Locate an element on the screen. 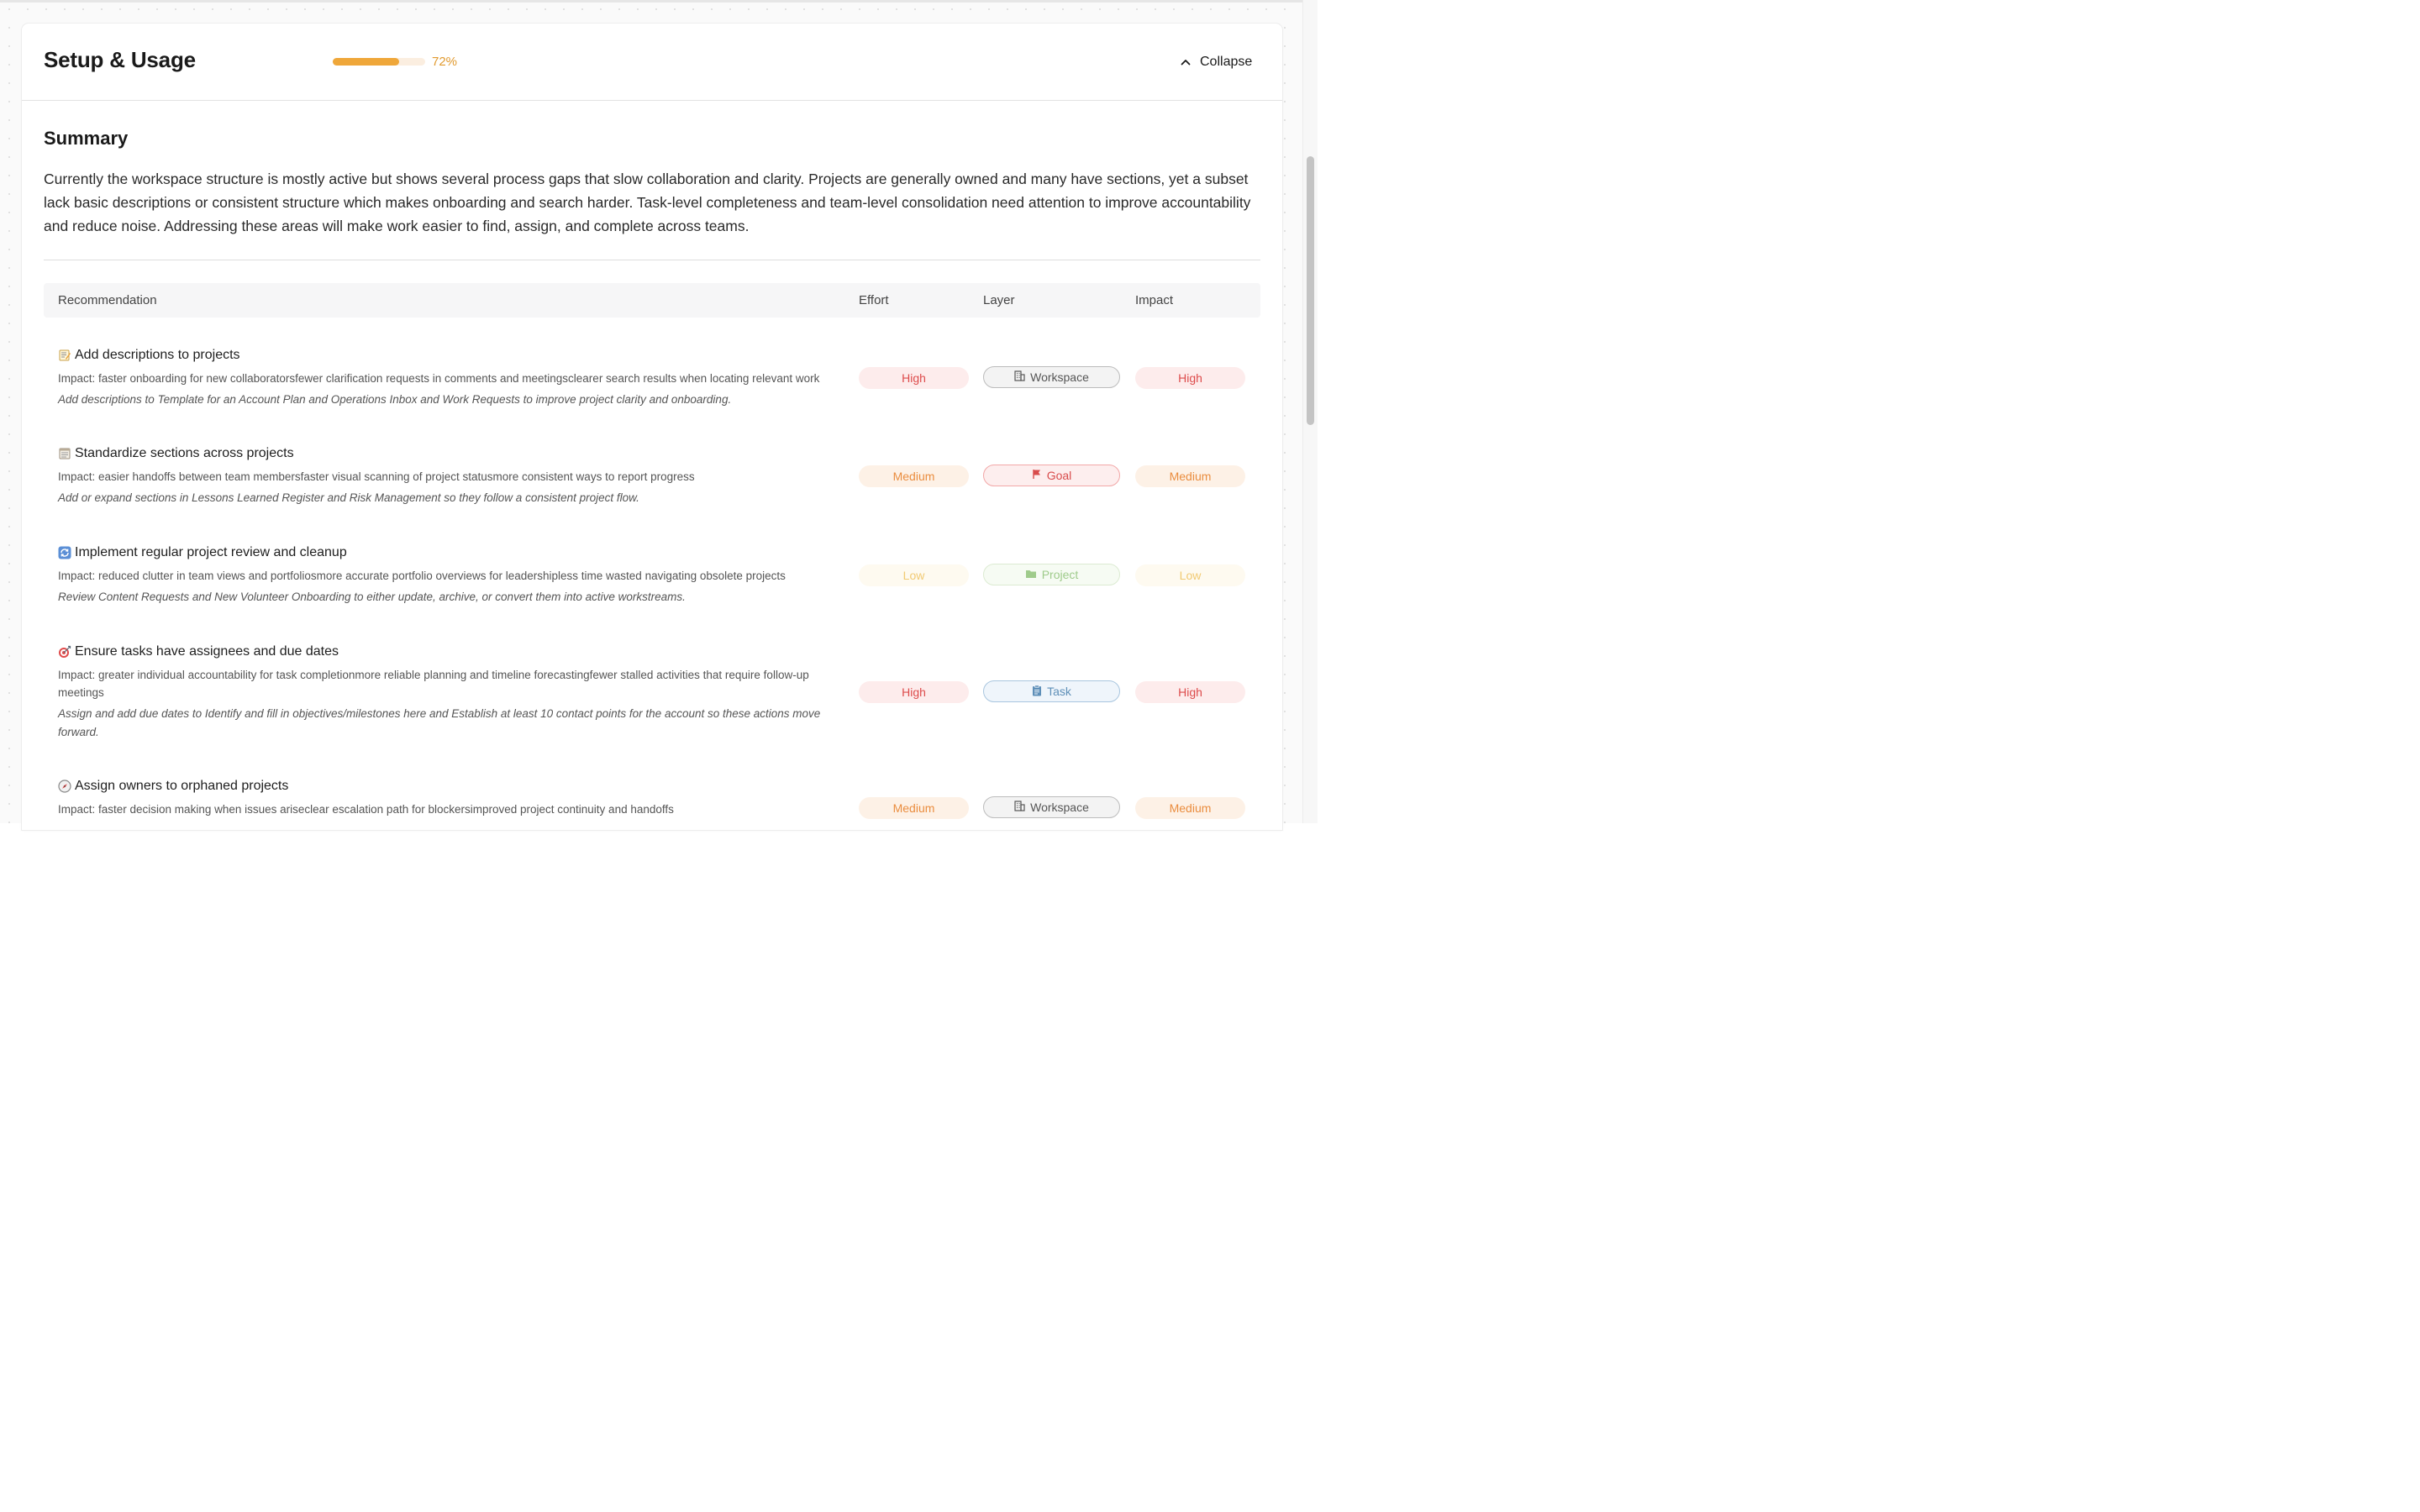 The height and width of the screenshot is (1512, 2420). scrollbar-thumb is located at coordinates (1311, 290).